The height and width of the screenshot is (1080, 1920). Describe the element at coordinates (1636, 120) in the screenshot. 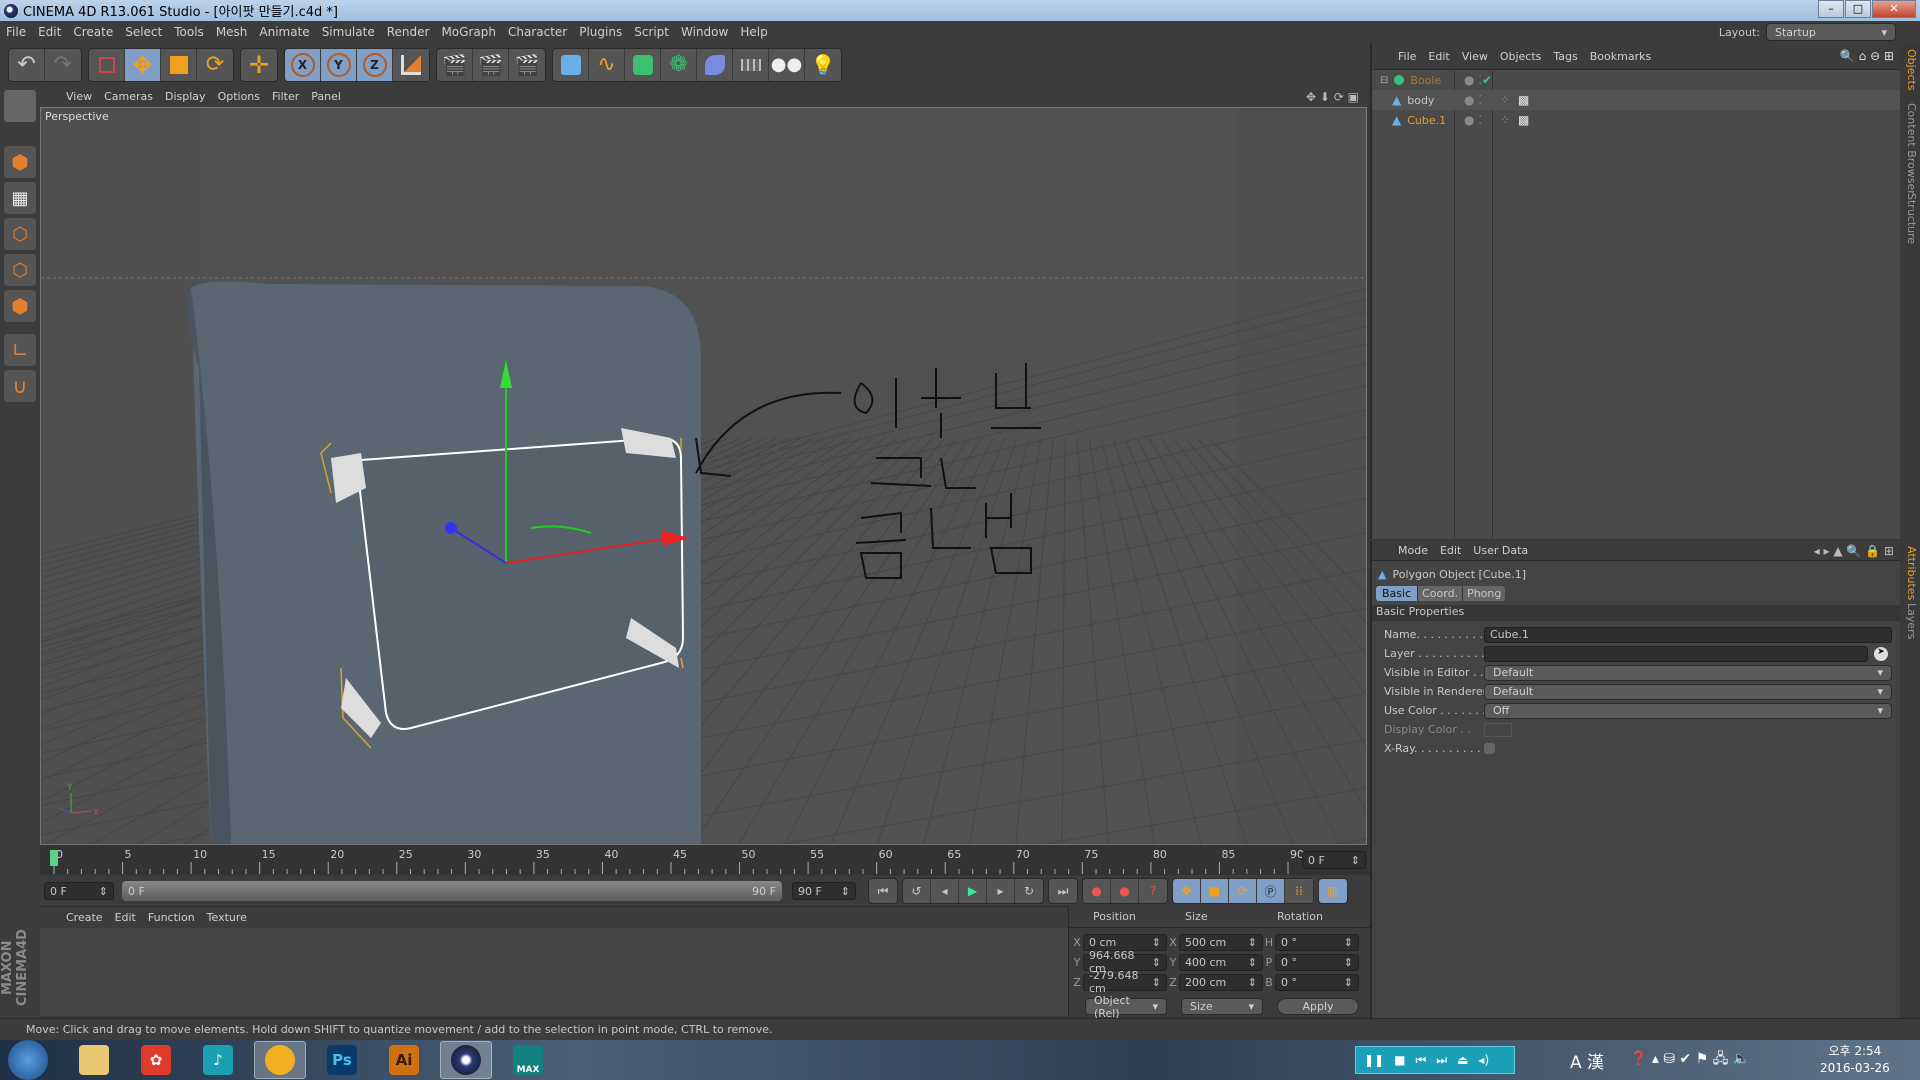

I see `object-row-cube1: ▲ Cube.1 ● ⁚ ⁘ ▩` at that location.